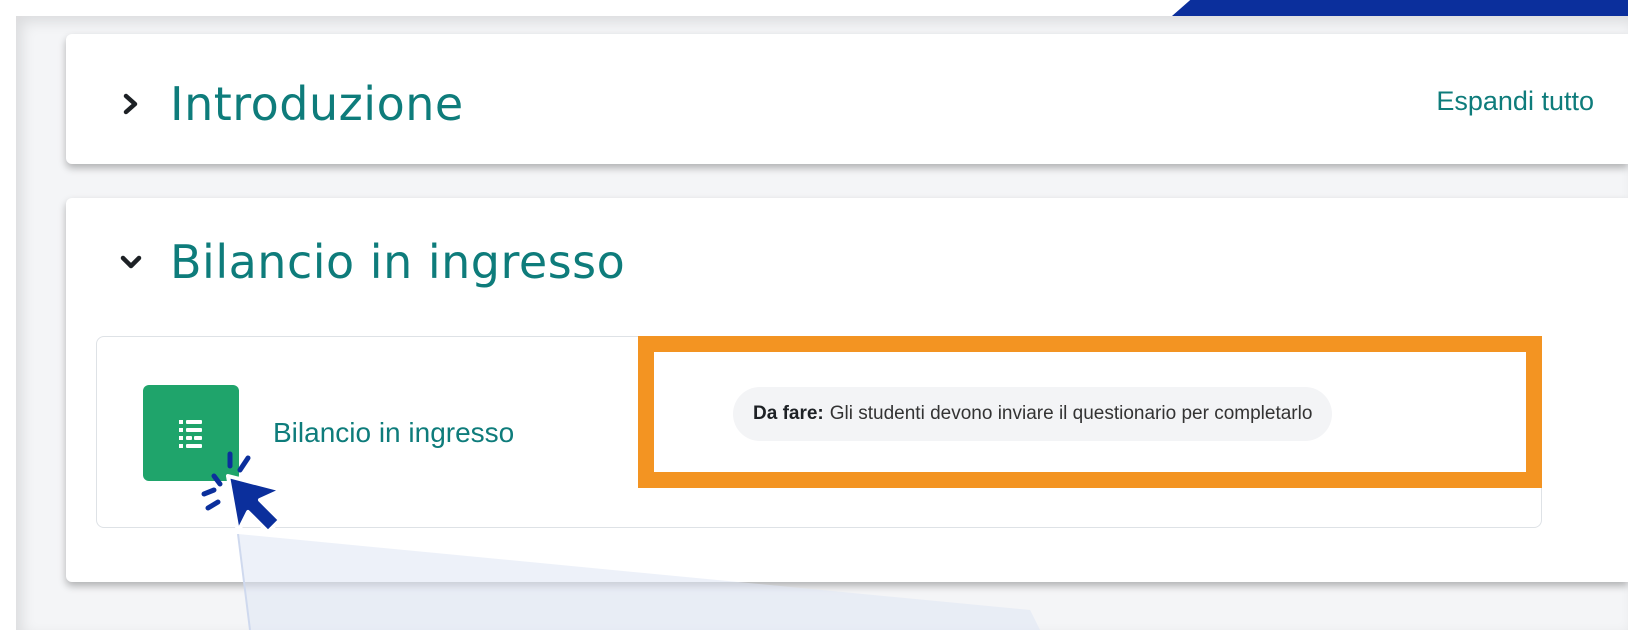 This screenshot has height=630, width=1628. What do you see at coordinates (131, 262) in the screenshot?
I see `chevron-down-icon` at bounding box center [131, 262].